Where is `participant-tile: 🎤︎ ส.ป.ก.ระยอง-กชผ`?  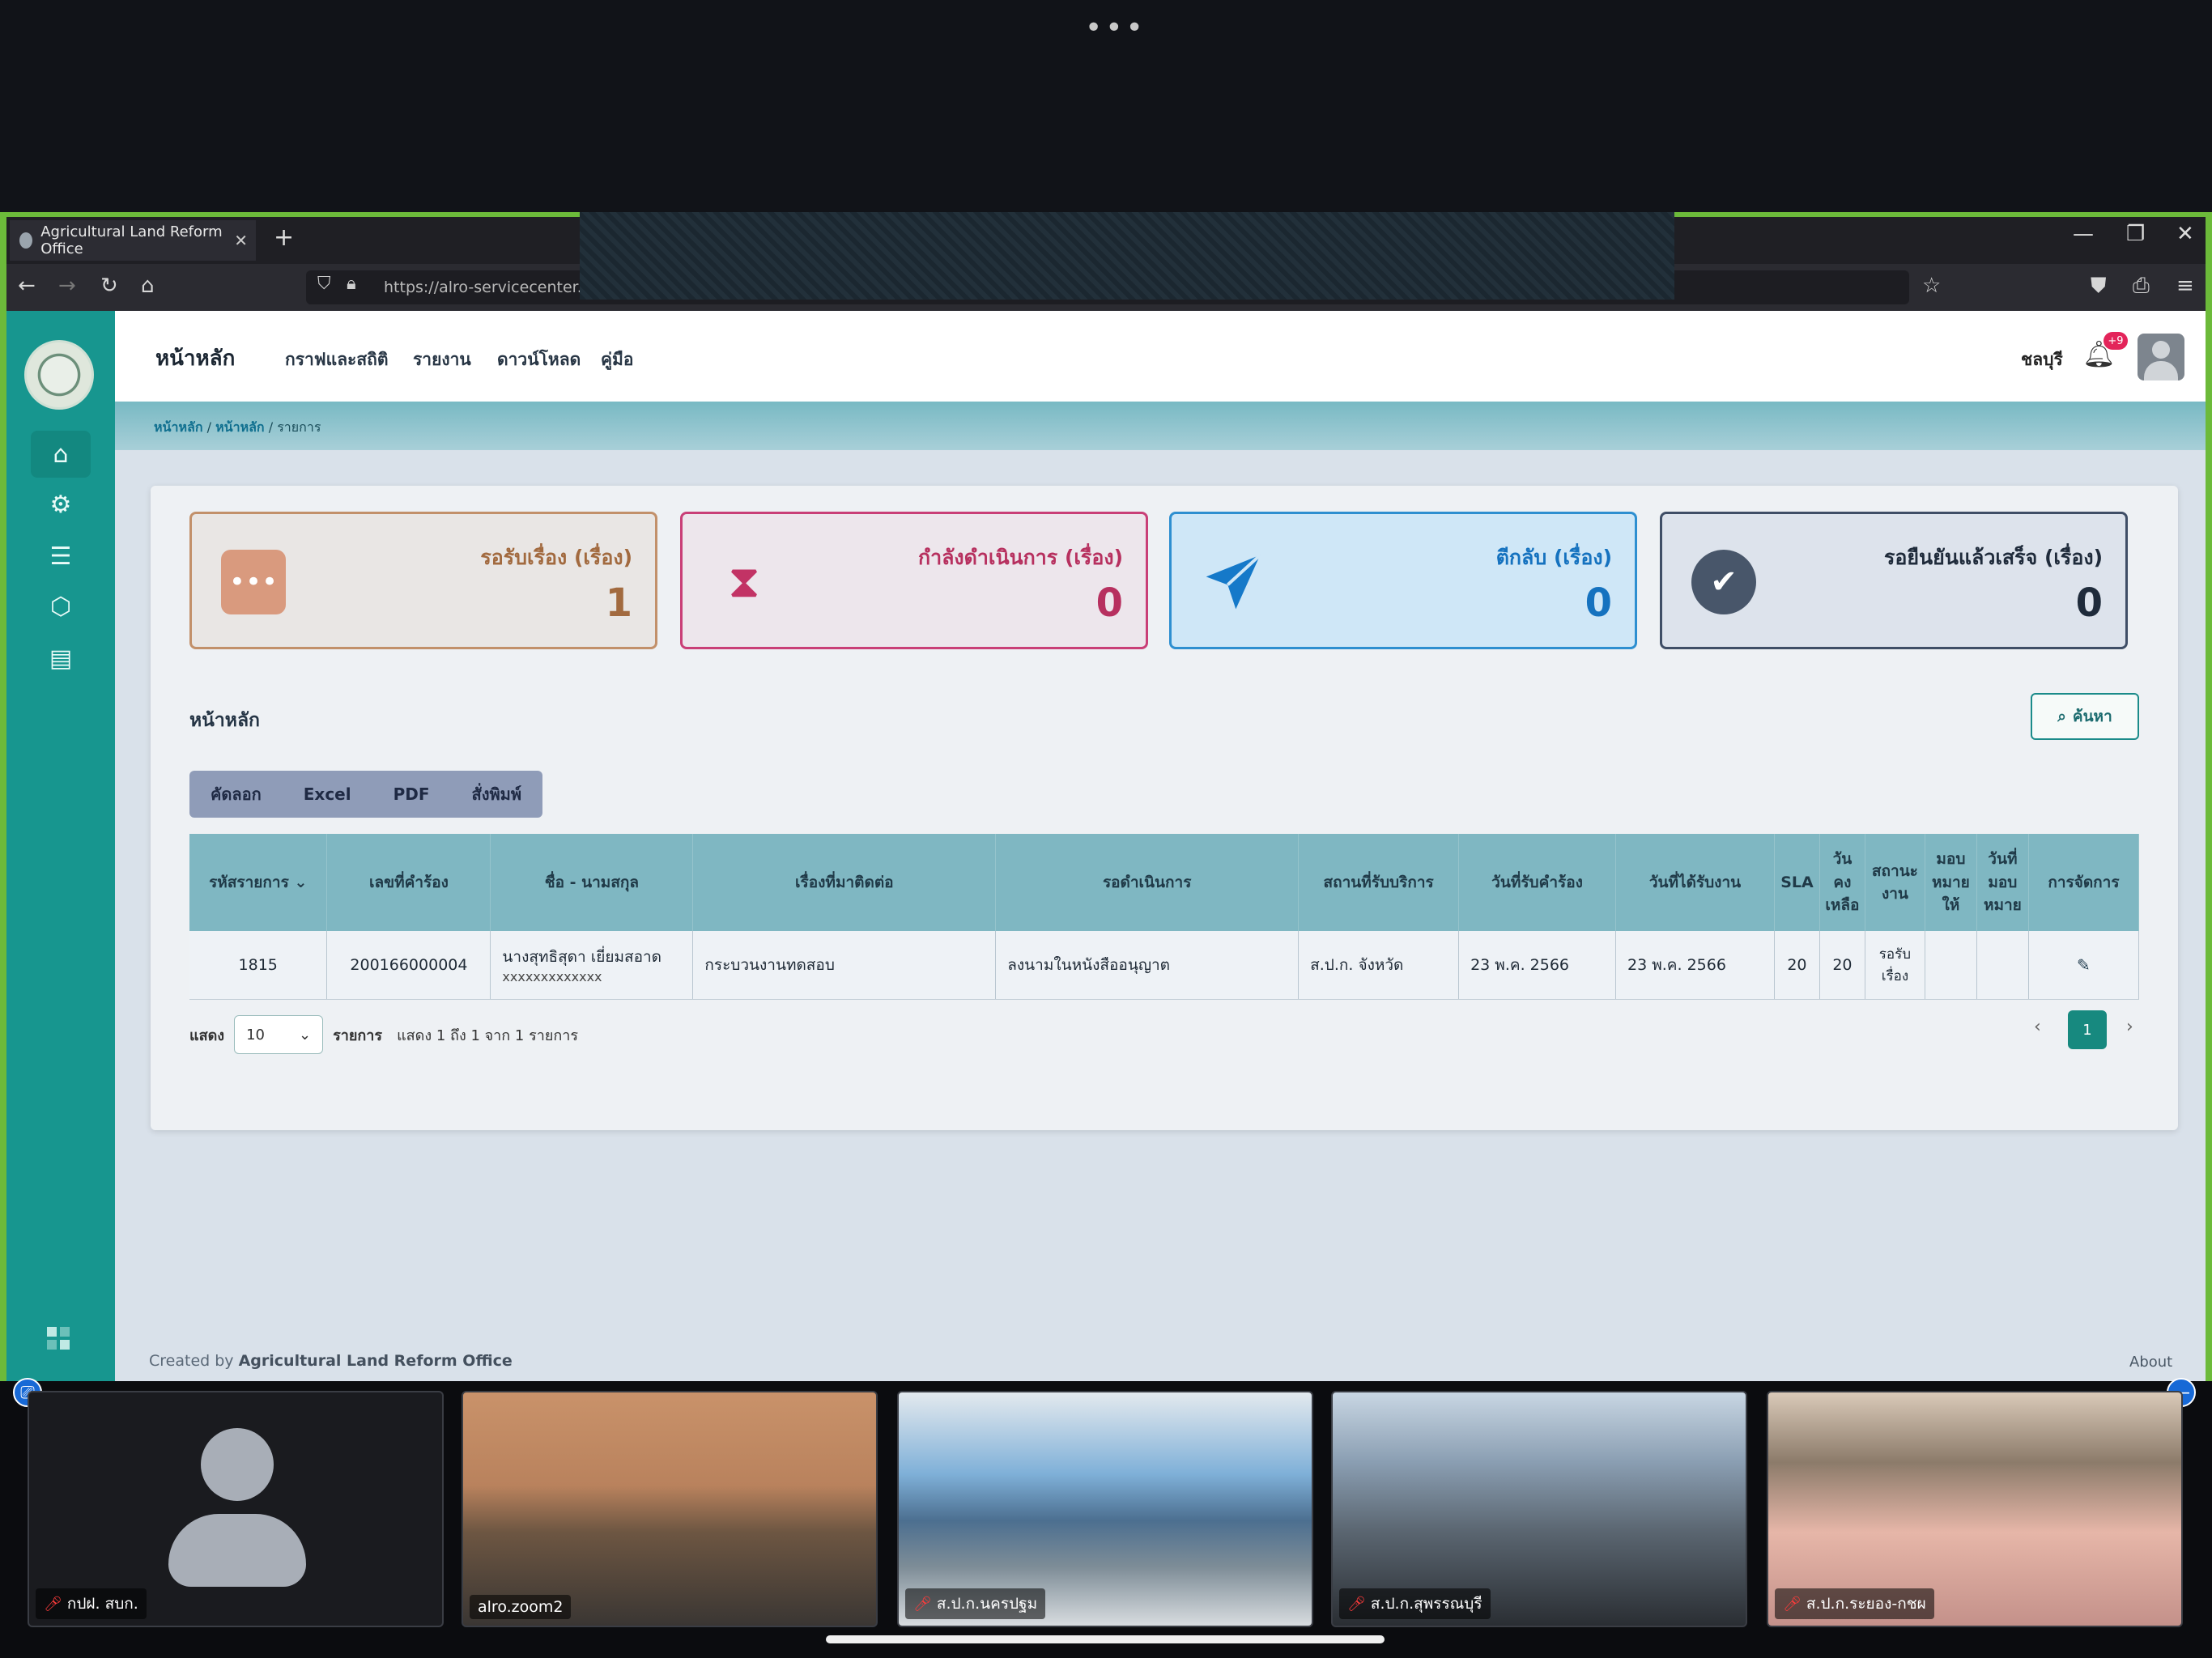 participant-tile: 🎤︎ ส.ป.ก.ระยอง-กชผ is located at coordinates (1975, 1509).